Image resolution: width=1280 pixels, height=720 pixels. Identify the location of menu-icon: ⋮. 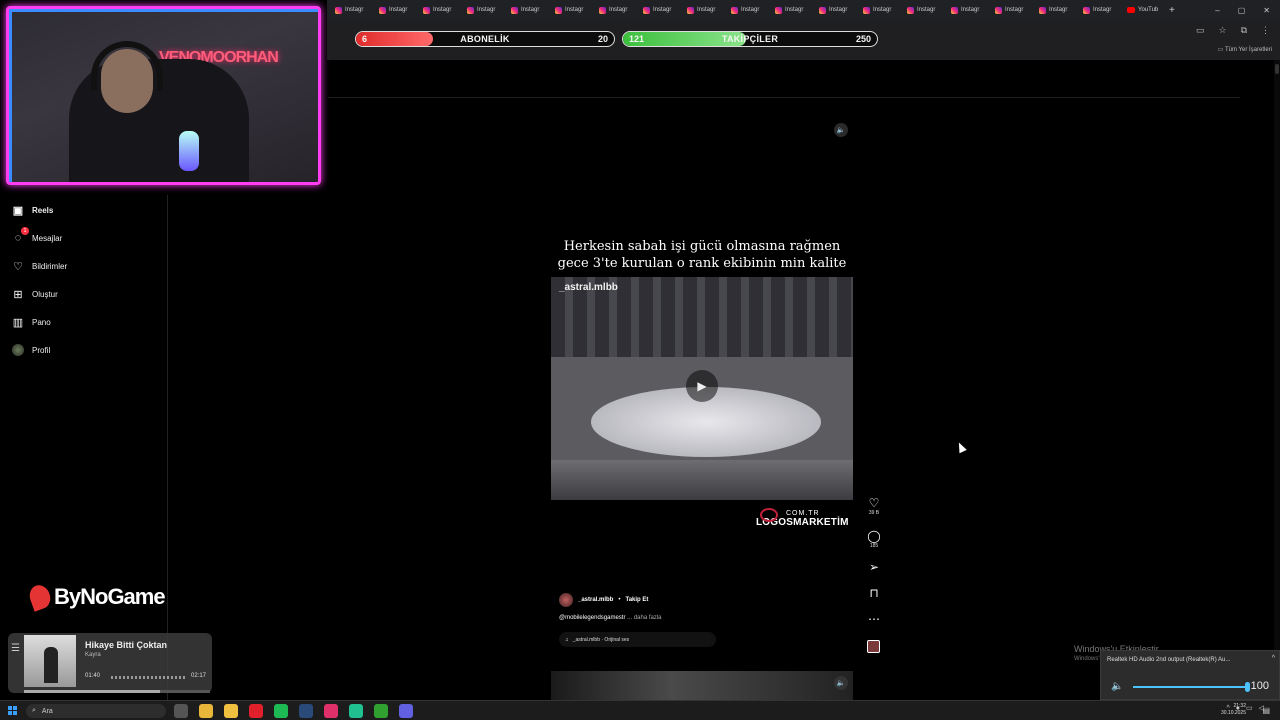
(1265, 30).